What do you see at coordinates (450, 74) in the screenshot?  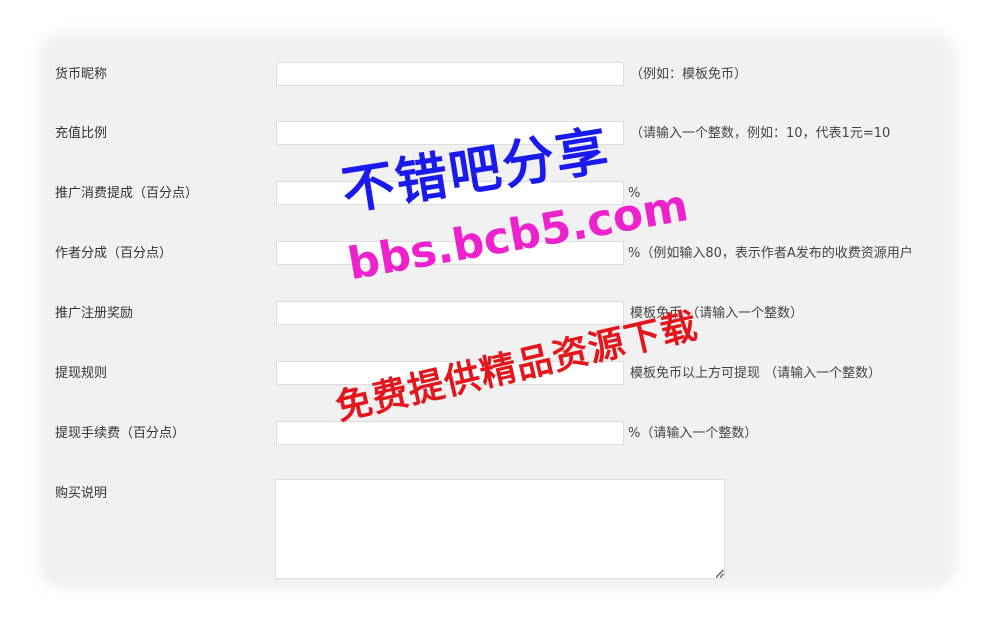 I see `currency-nickname-input` at bounding box center [450, 74].